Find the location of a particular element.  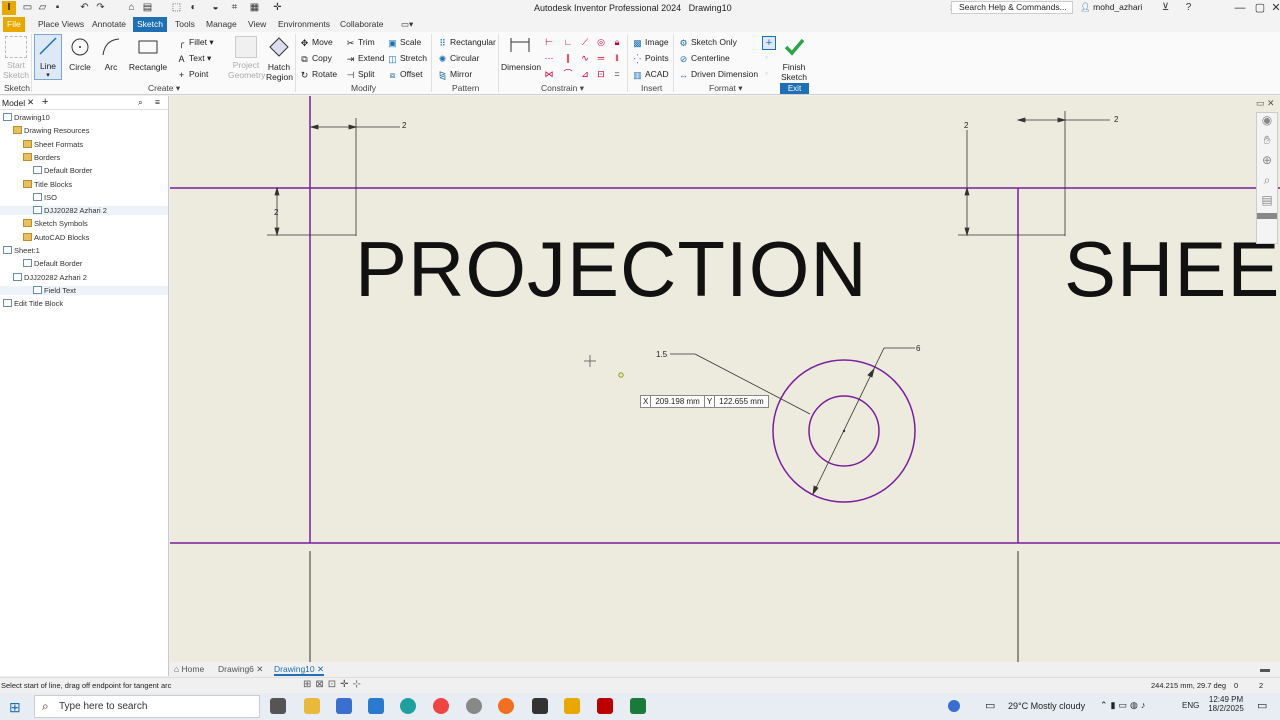

inventor-taskbar-icon is located at coordinates (572, 706).